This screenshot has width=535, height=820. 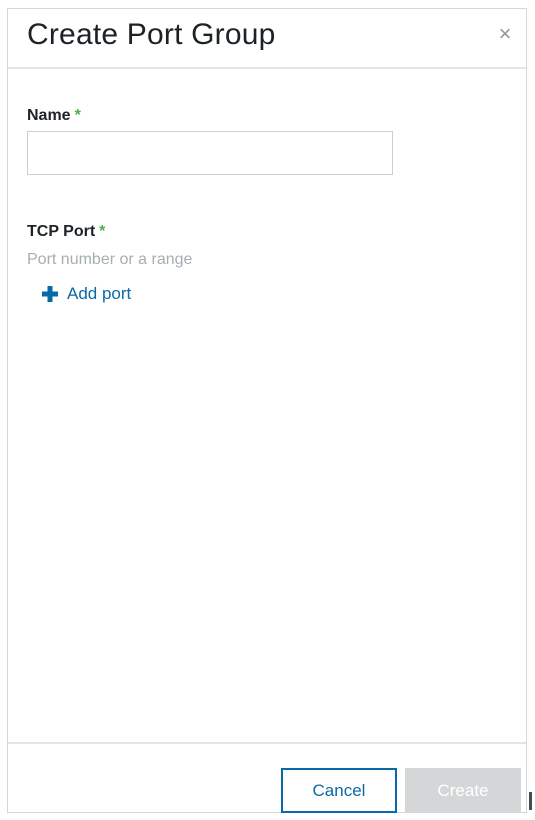 I want to click on tcp-port-label: TCP Port *, so click(x=66, y=232).